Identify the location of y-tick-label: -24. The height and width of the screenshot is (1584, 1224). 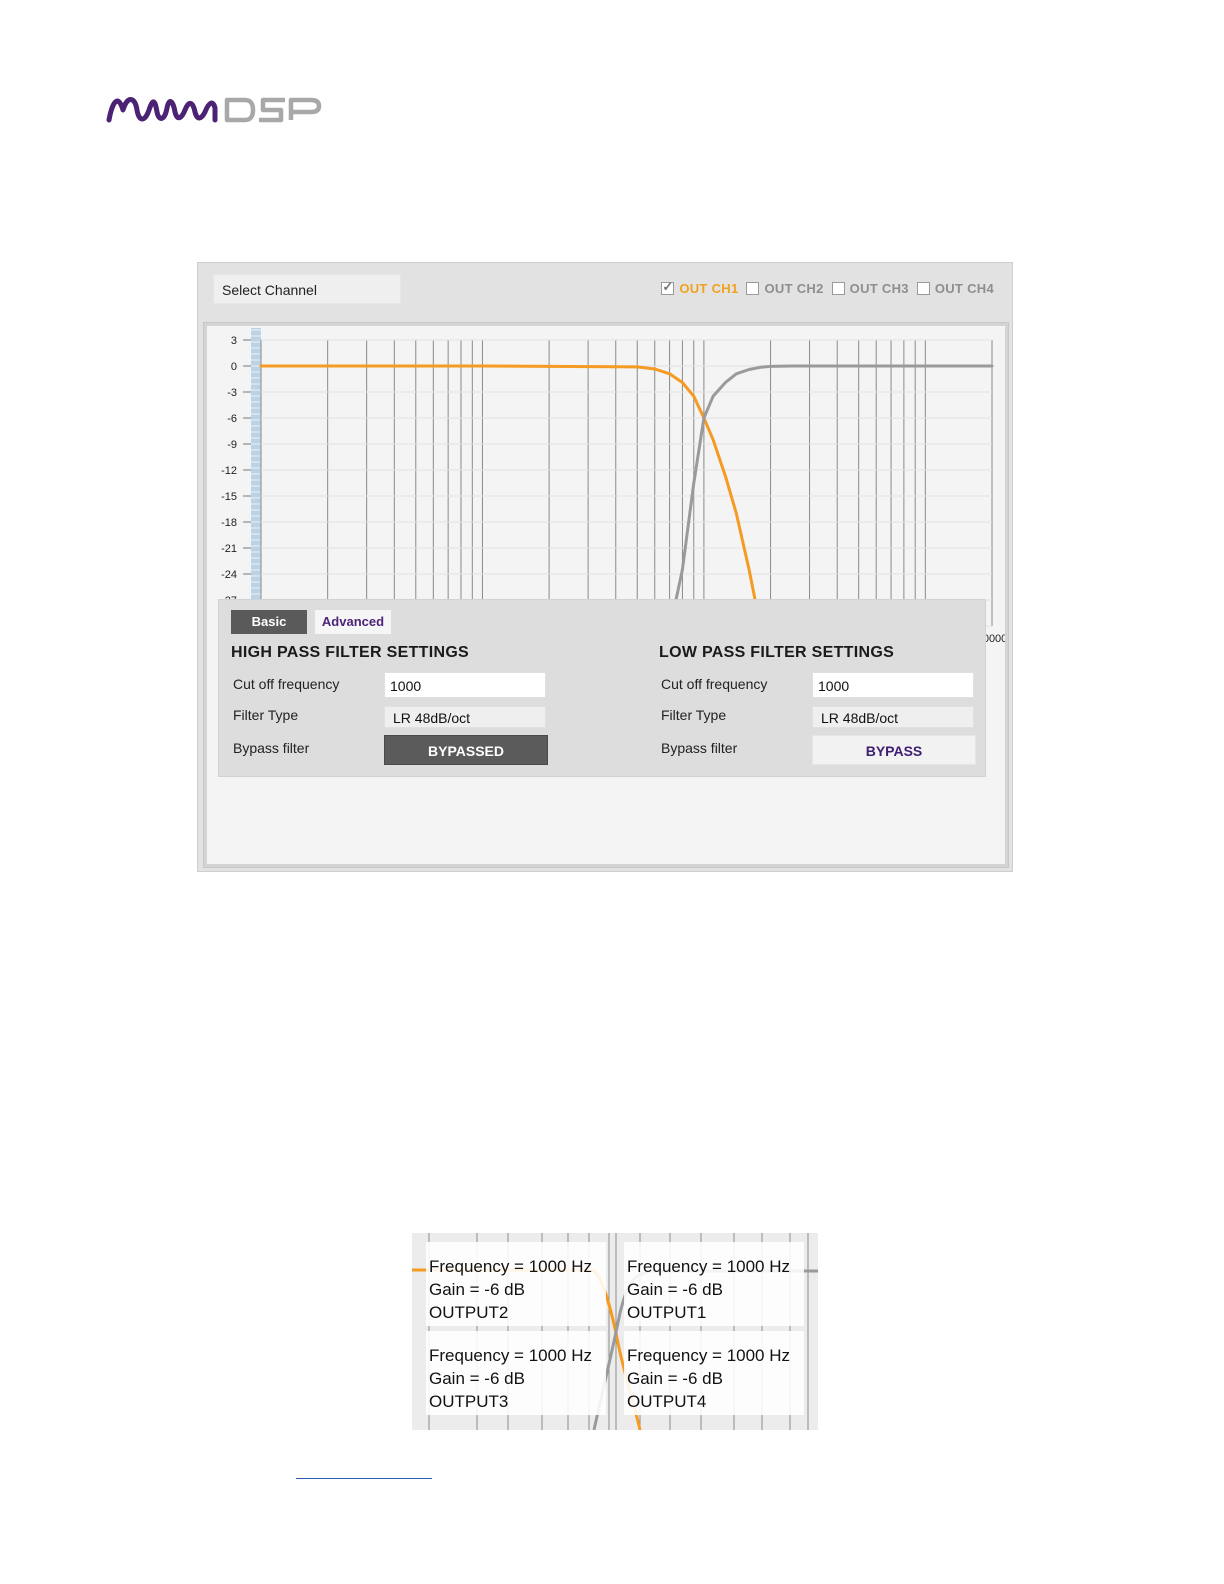
(229, 575).